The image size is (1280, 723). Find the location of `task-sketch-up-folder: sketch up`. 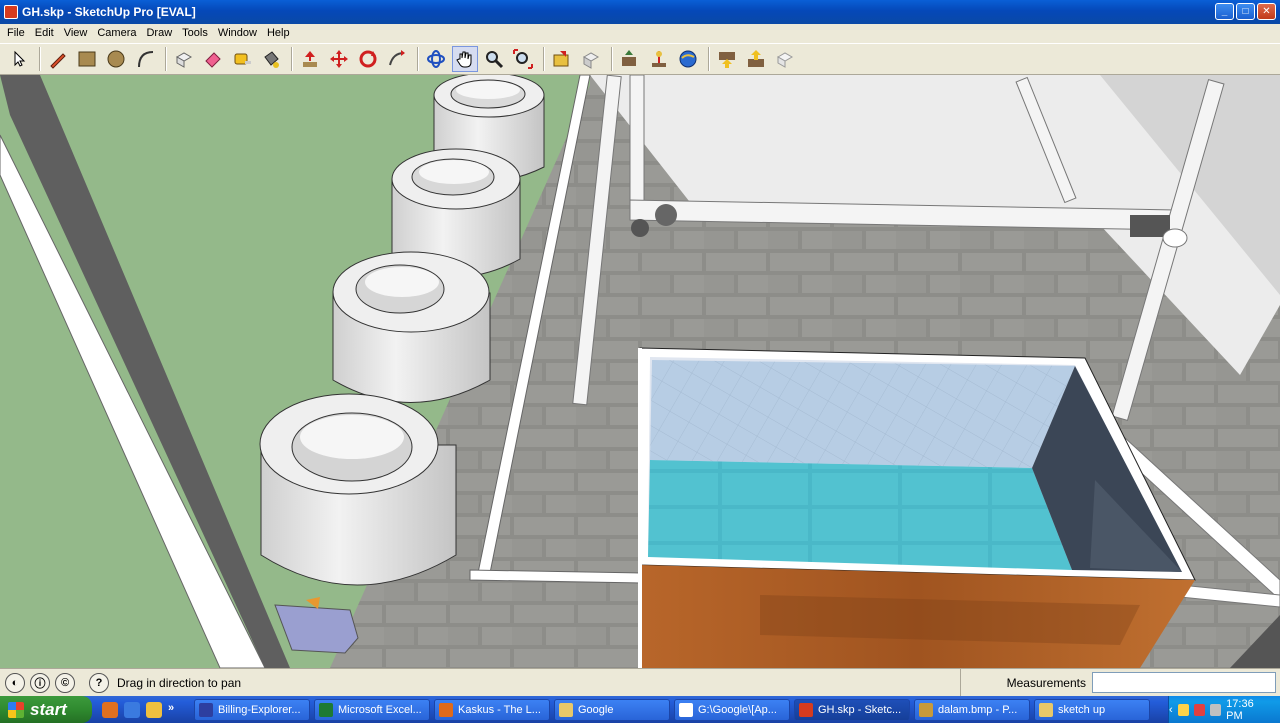

task-sketch-up-folder: sketch up is located at coordinates (1092, 709).